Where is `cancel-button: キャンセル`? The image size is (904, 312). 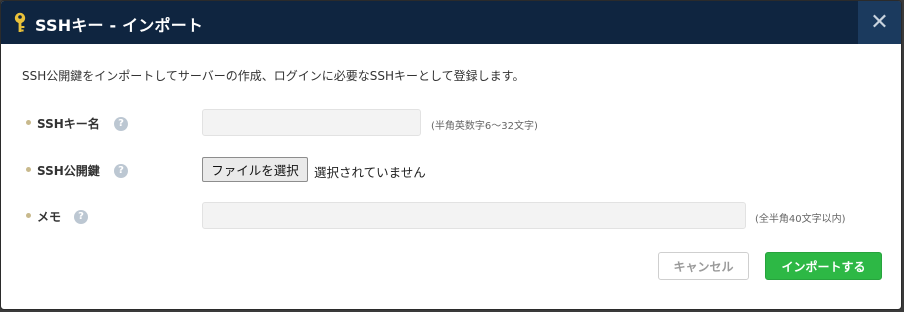
cancel-button: キャンセル is located at coordinates (703, 266).